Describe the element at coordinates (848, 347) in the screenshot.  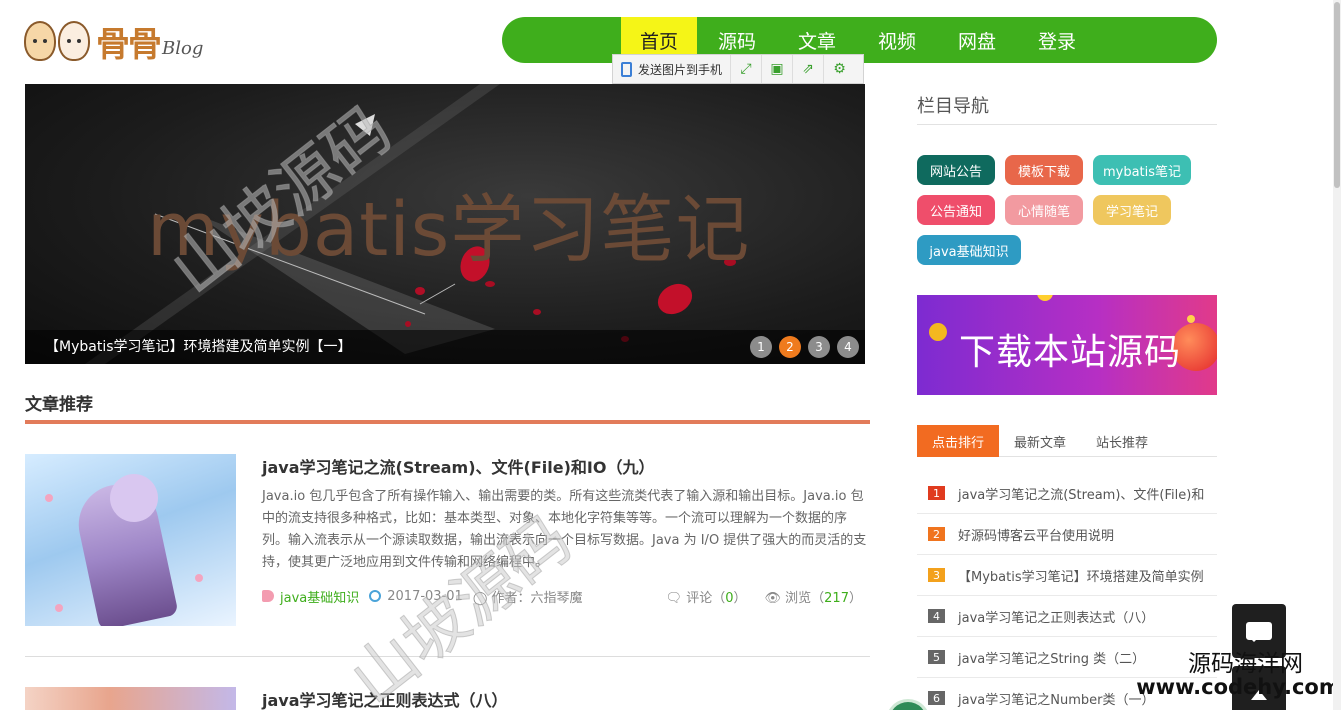
I see `banner-dot-4: 4` at that location.